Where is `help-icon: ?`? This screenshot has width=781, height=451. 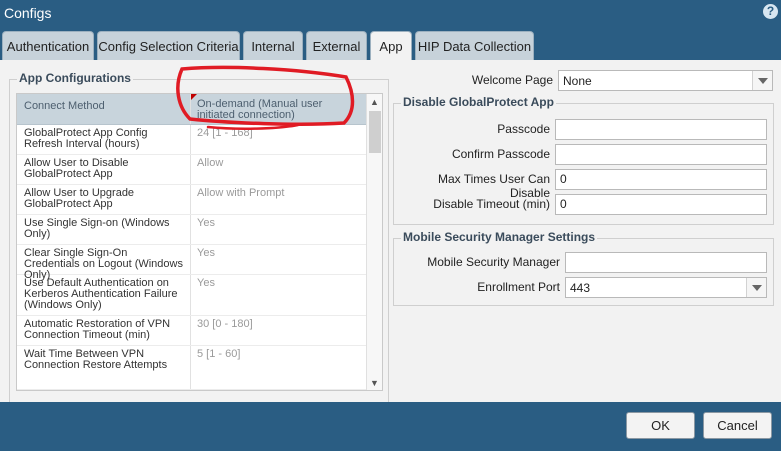
help-icon: ? is located at coordinates (770, 11).